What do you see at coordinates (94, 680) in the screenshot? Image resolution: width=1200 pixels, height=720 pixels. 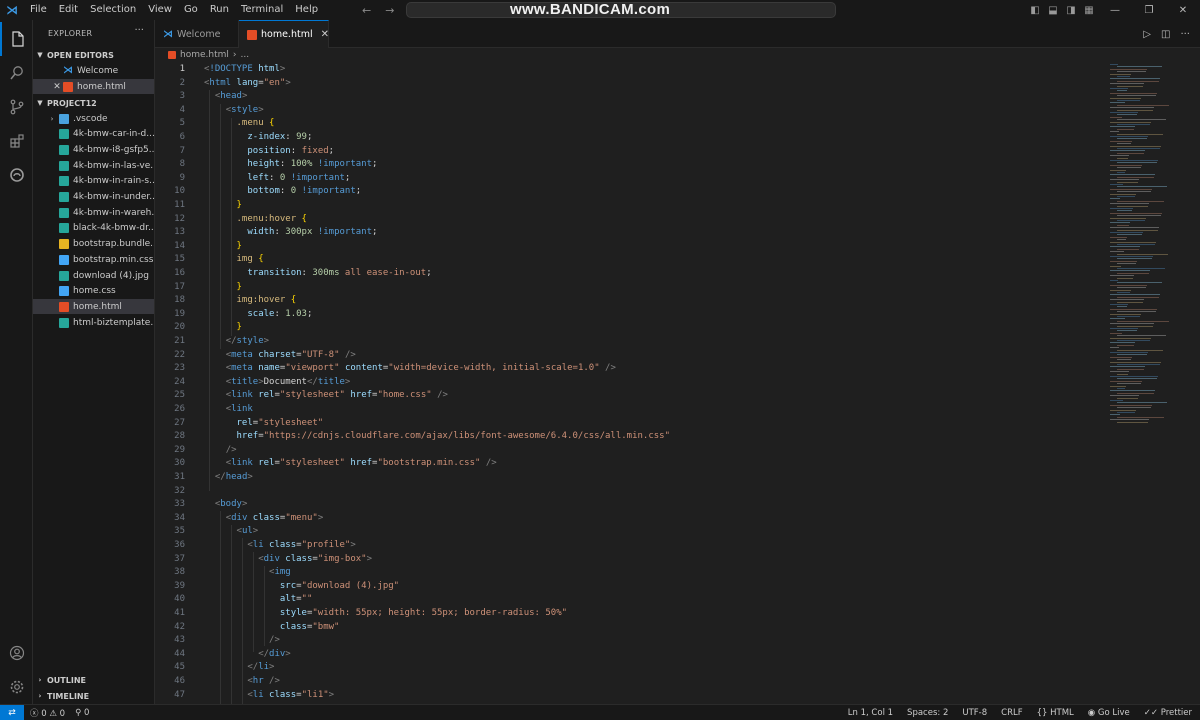 I see `outline-section: › OUTLINE` at bounding box center [94, 680].